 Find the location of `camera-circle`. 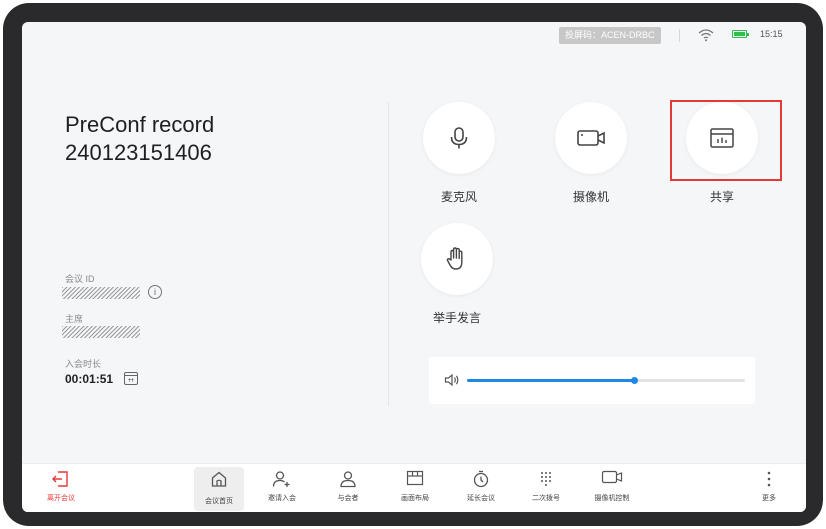

camera-circle is located at coordinates (591, 138).